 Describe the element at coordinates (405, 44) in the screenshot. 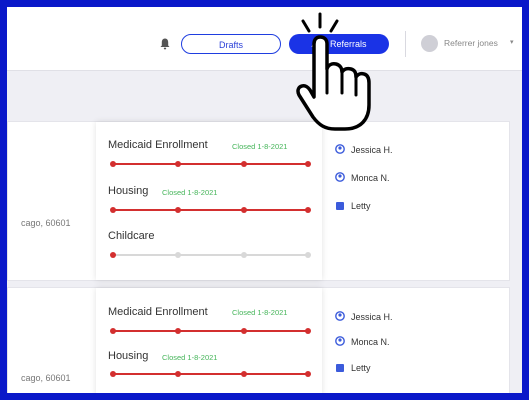

I see `header-divider` at that location.